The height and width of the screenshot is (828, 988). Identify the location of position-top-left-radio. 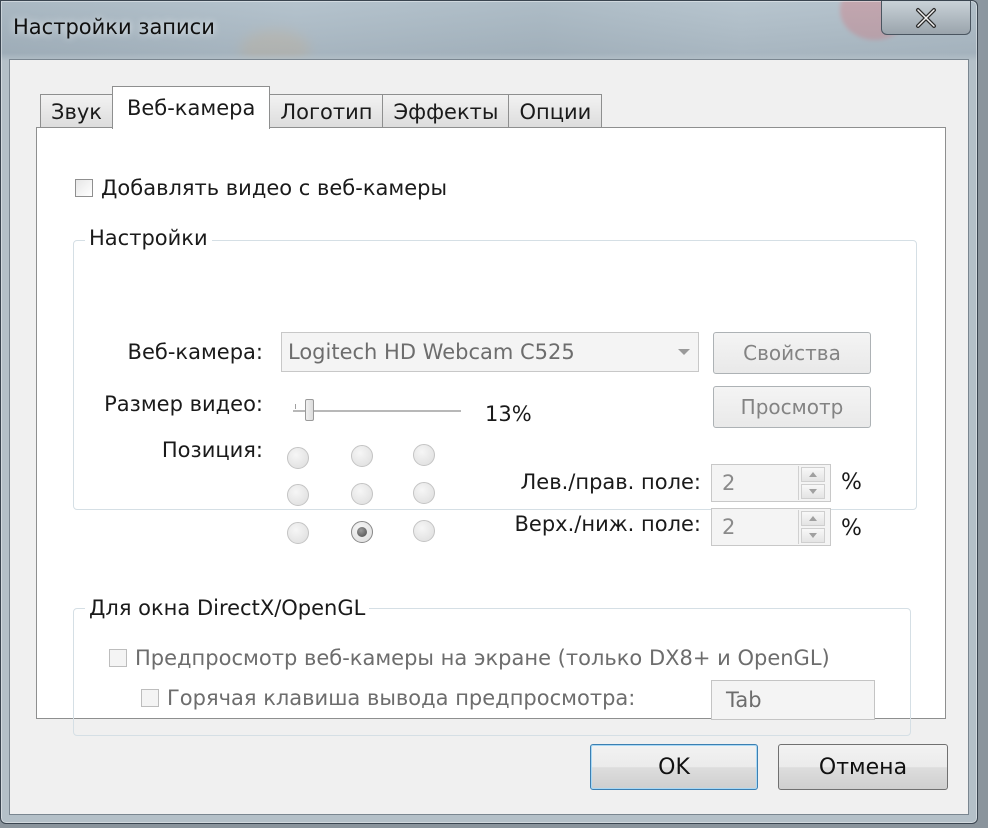
(298, 458).